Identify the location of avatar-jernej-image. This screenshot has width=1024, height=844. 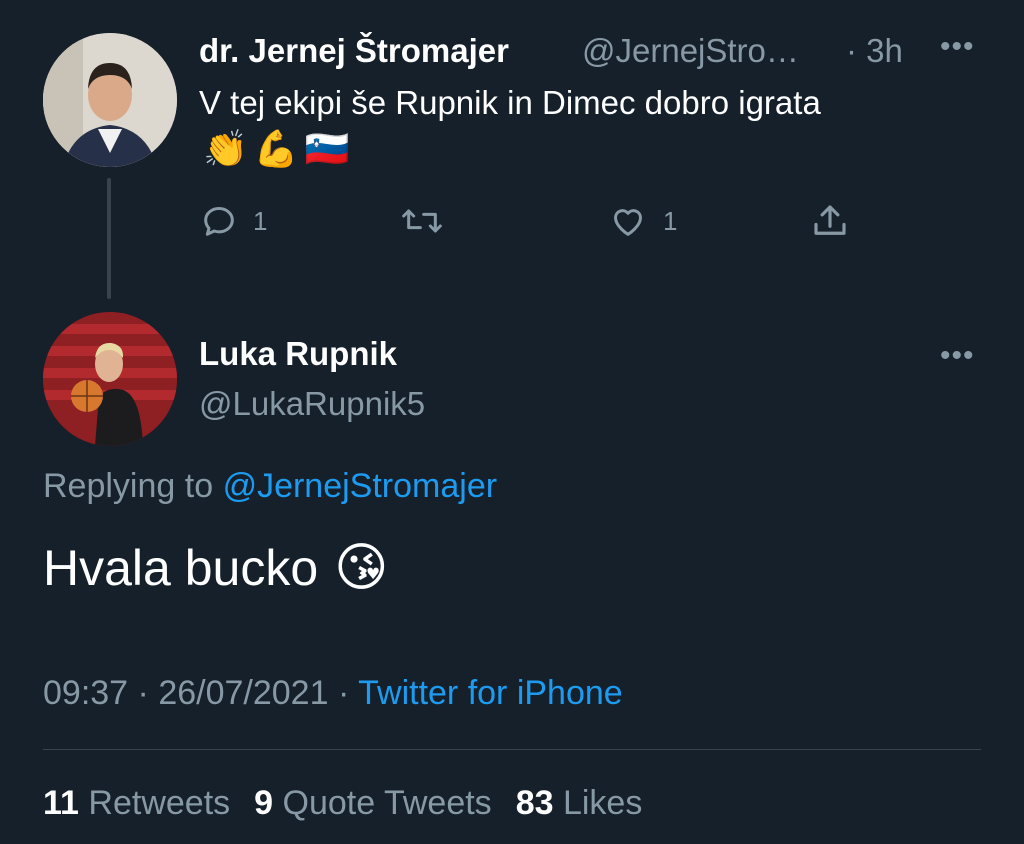
(110, 100).